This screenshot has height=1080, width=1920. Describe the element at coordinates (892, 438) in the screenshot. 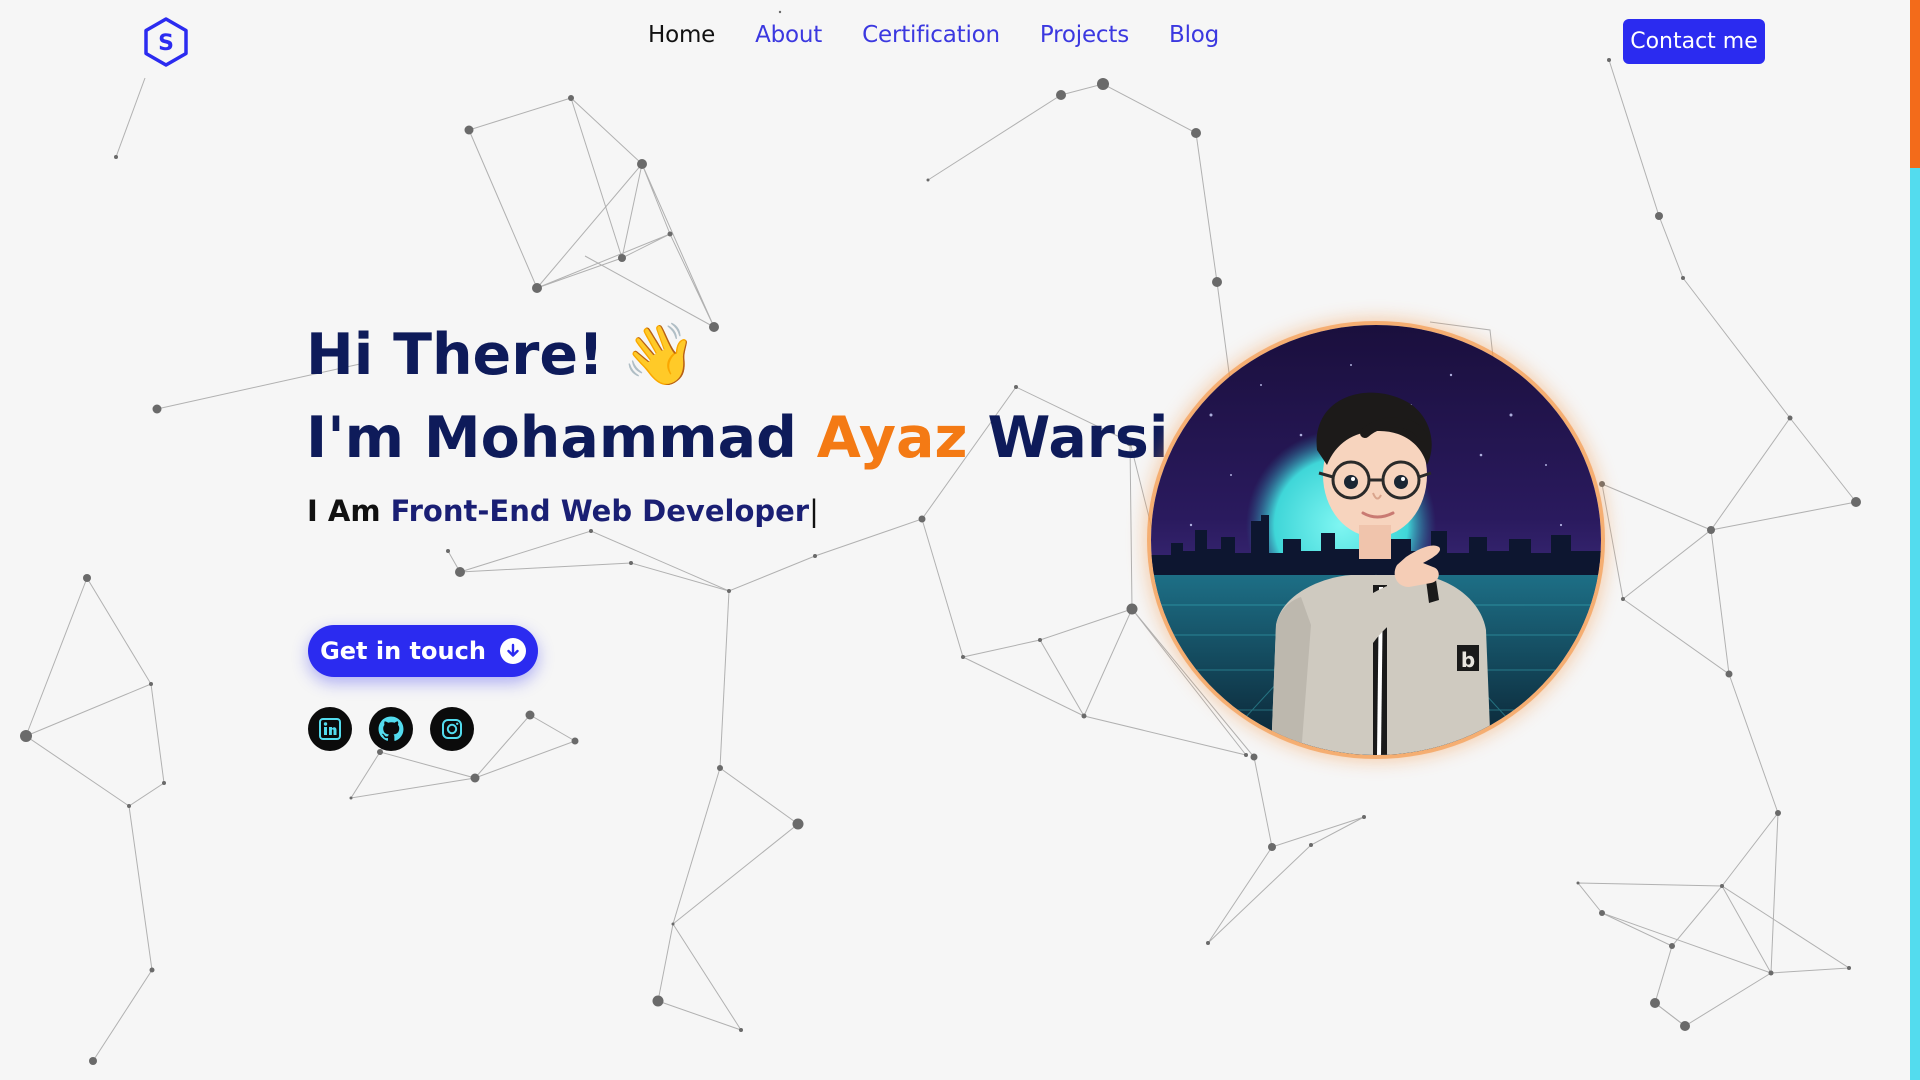

I see `hero-name-accent: Ayaz` at that location.